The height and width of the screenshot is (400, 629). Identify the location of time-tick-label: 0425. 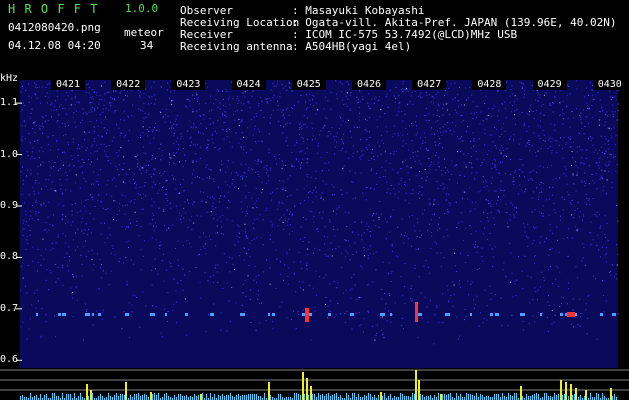
(308, 84).